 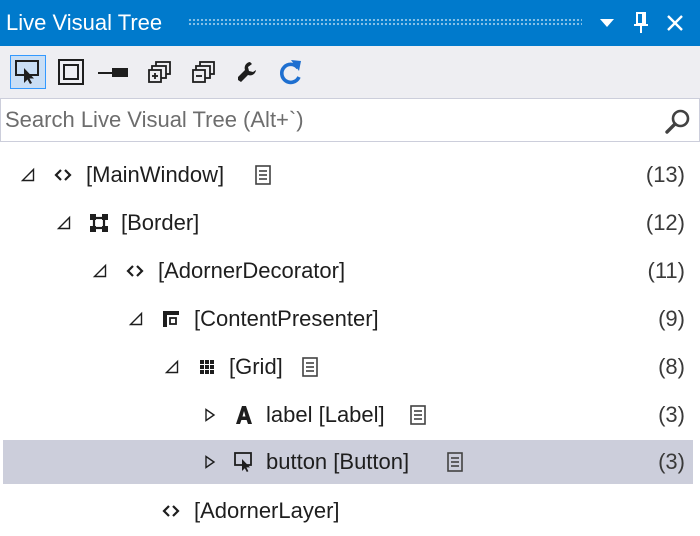 What do you see at coordinates (665, 222) in the screenshot?
I see `descendant-count: (12)` at bounding box center [665, 222].